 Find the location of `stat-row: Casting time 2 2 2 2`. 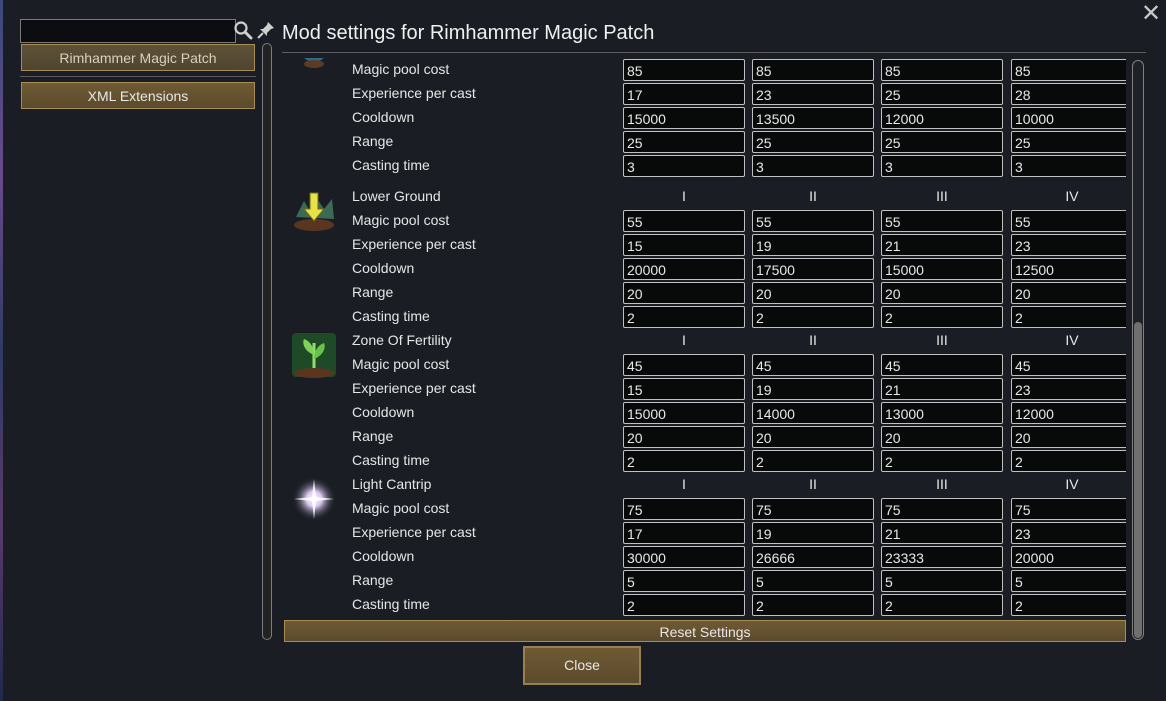

stat-row: Casting time 2 2 2 2 is located at coordinates (704, 317).